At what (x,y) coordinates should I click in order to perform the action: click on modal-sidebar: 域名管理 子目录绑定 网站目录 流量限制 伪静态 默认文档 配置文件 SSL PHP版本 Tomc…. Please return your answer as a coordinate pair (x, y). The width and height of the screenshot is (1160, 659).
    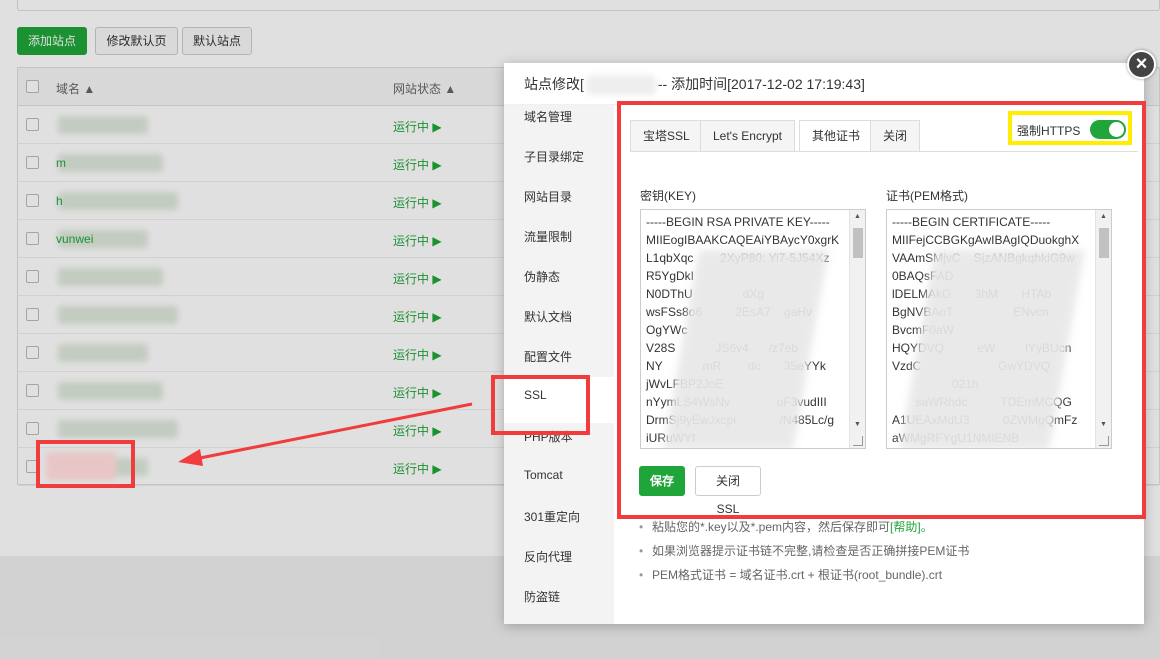
    Looking at the image, I should click on (560, 364).